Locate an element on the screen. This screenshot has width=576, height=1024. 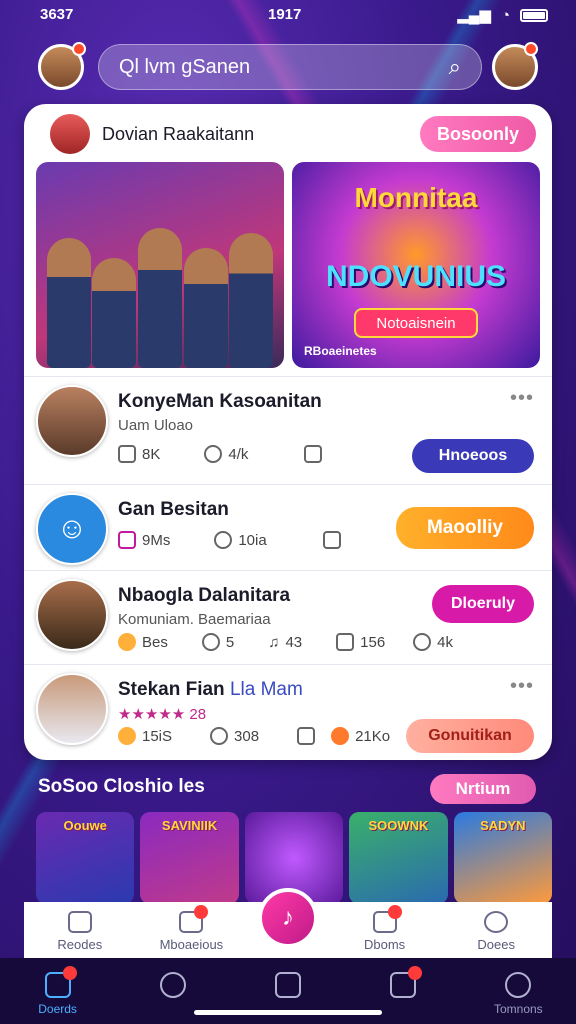
stat-value: 10ia is located at coordinates (252, 540).